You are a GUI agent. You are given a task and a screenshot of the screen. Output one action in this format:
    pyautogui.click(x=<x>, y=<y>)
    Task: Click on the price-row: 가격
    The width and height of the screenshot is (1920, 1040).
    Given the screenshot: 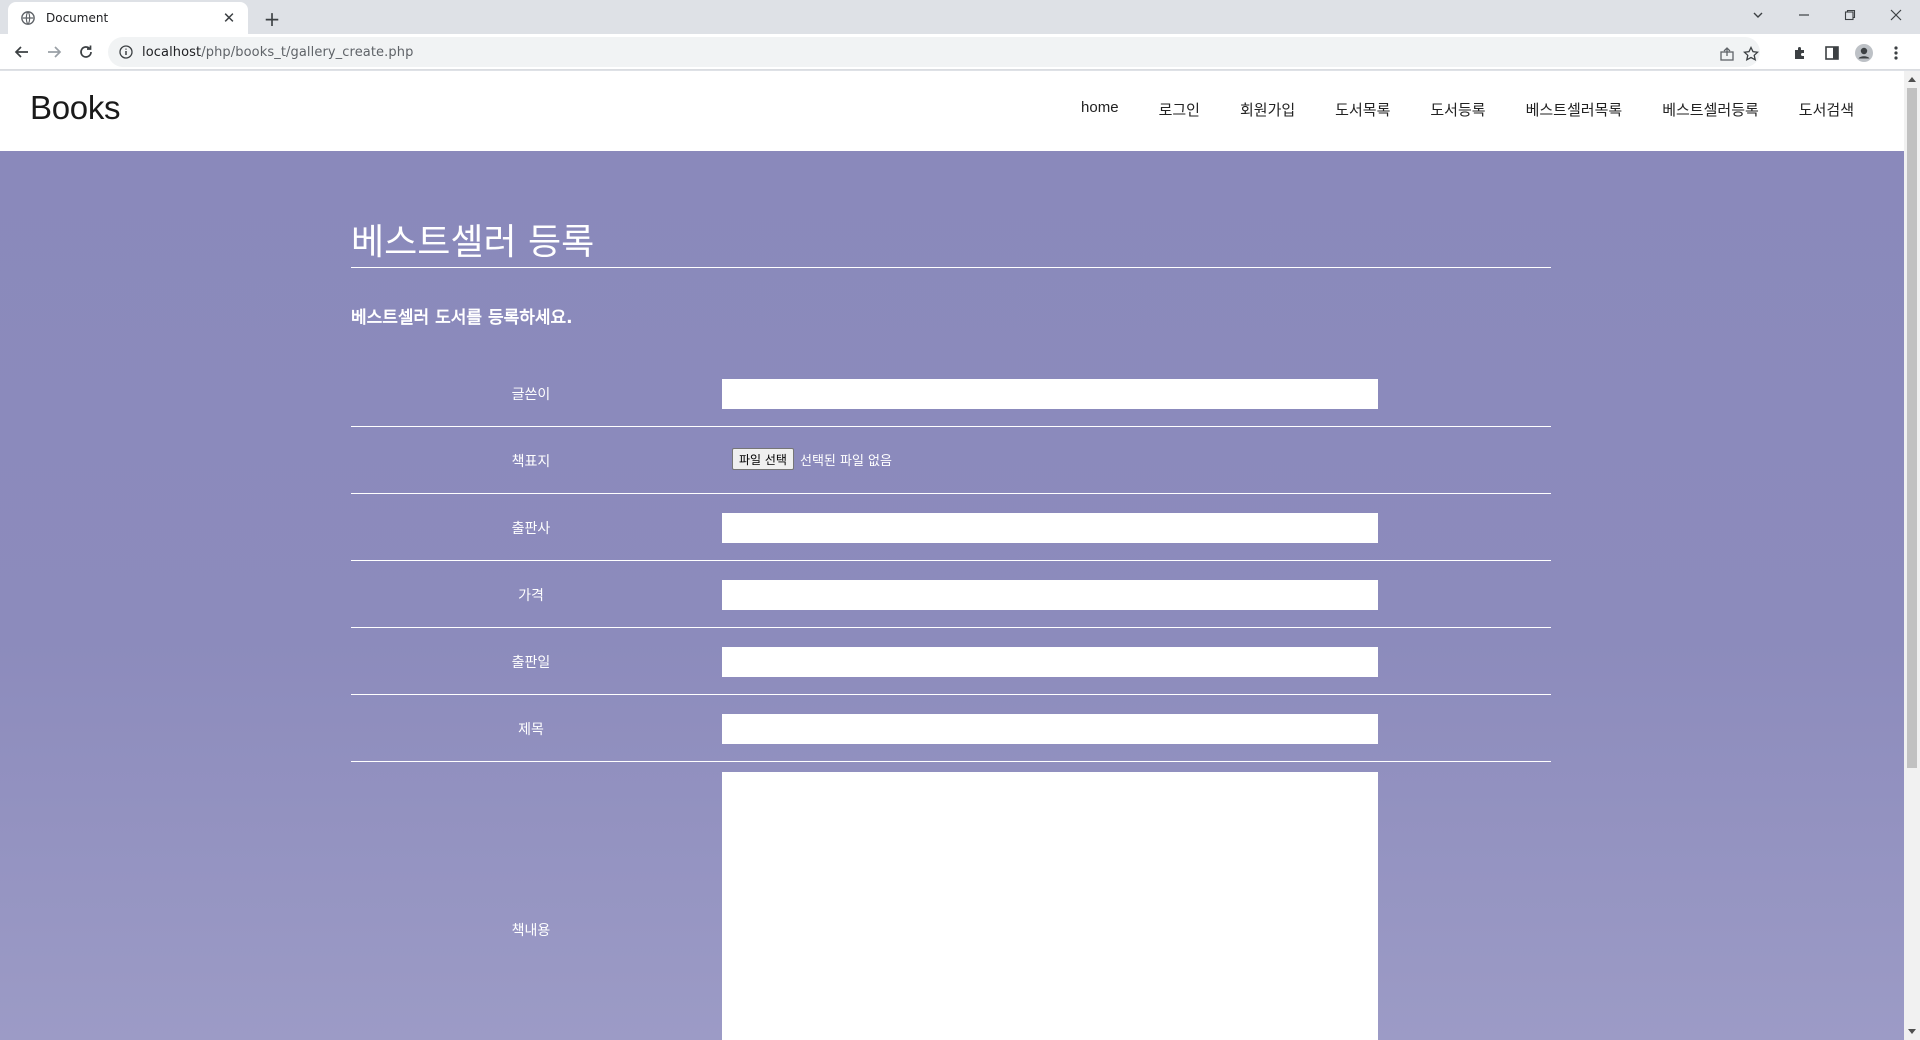 What is the action you would take?
    pyautogui.click(x=951, y=594)
    